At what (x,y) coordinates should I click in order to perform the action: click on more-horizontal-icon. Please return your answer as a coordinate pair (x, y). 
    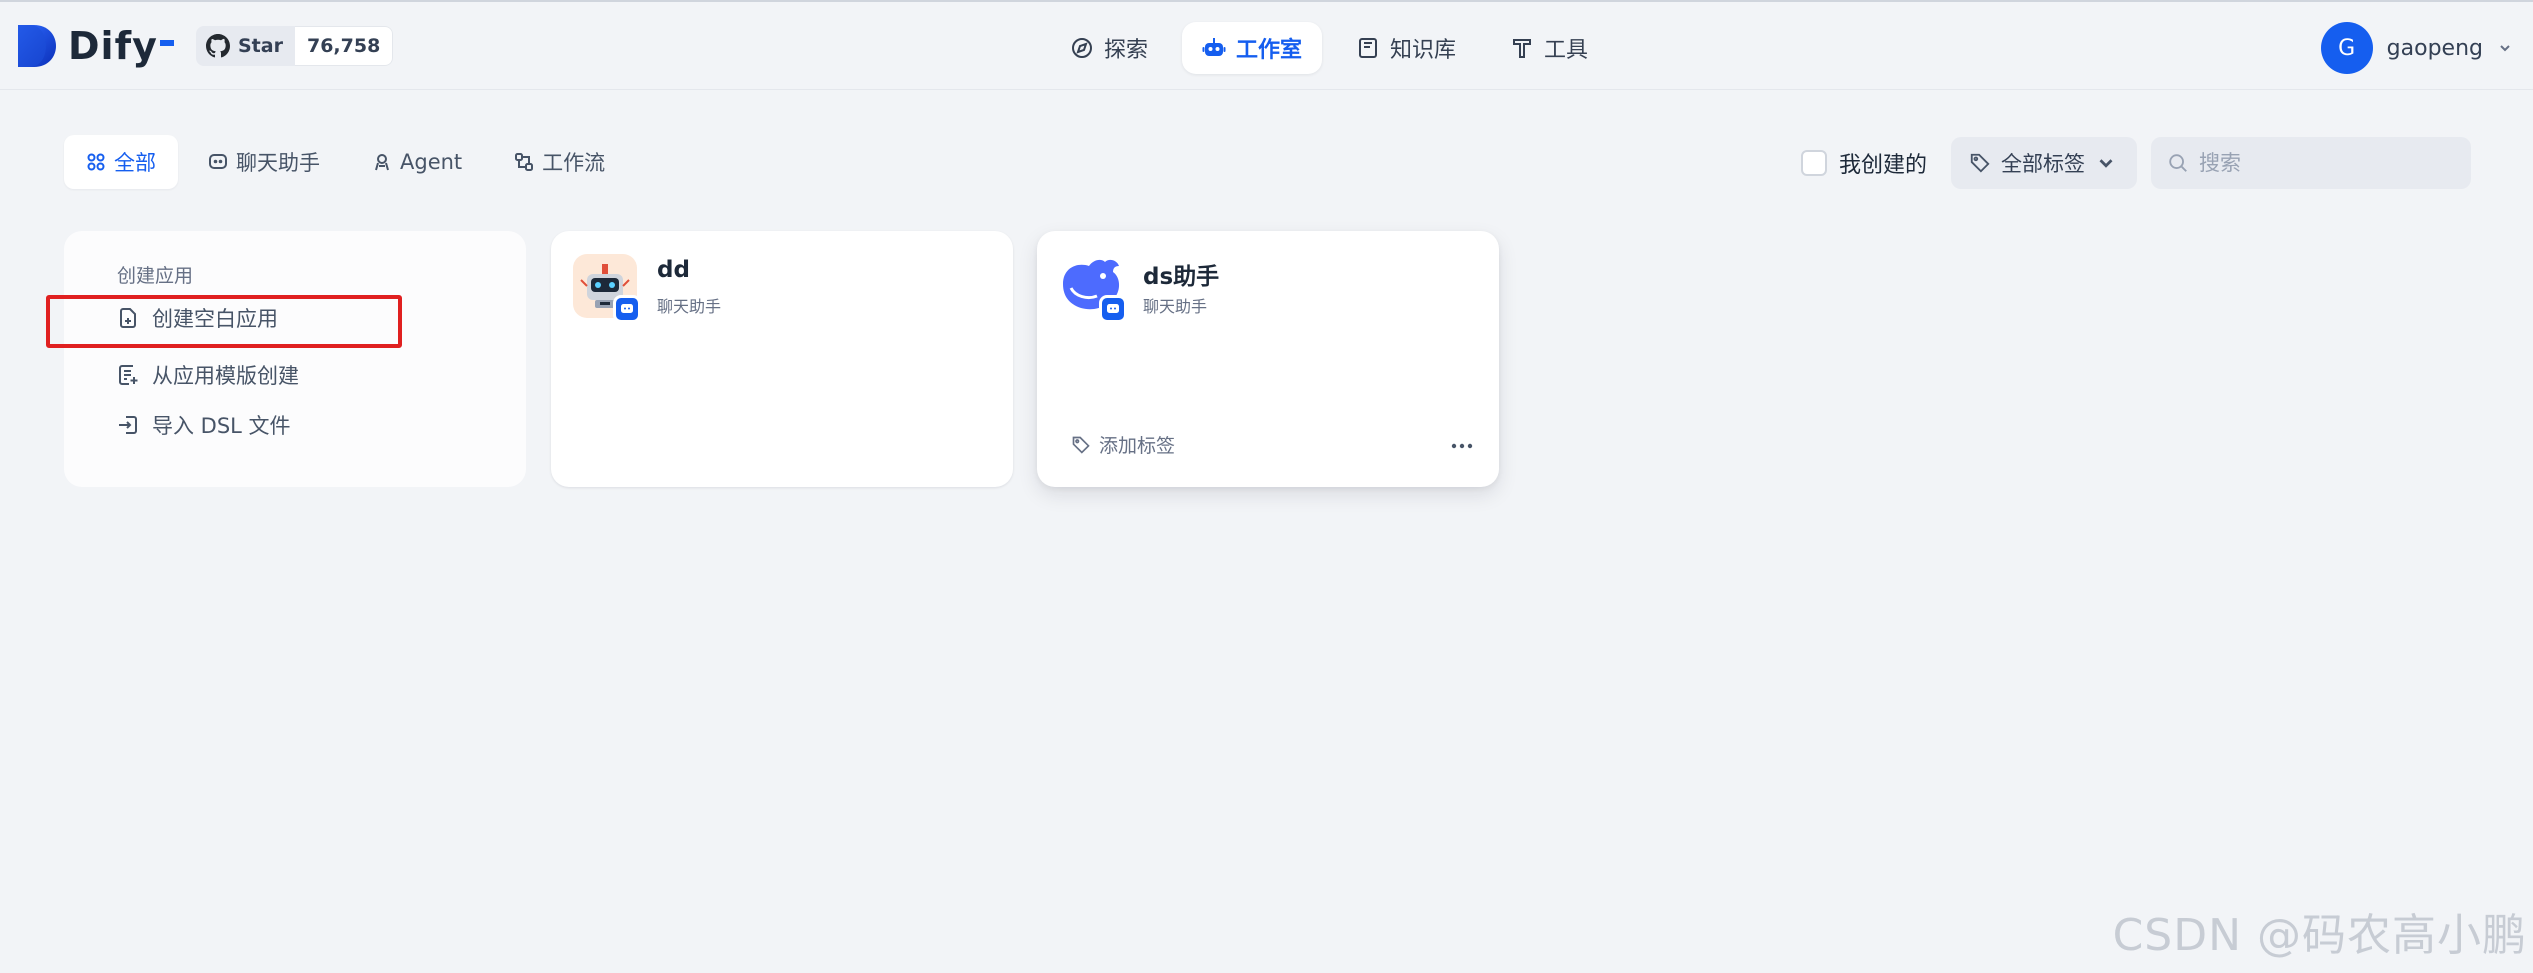
    Looking at the image, I should click on (1462, 446).